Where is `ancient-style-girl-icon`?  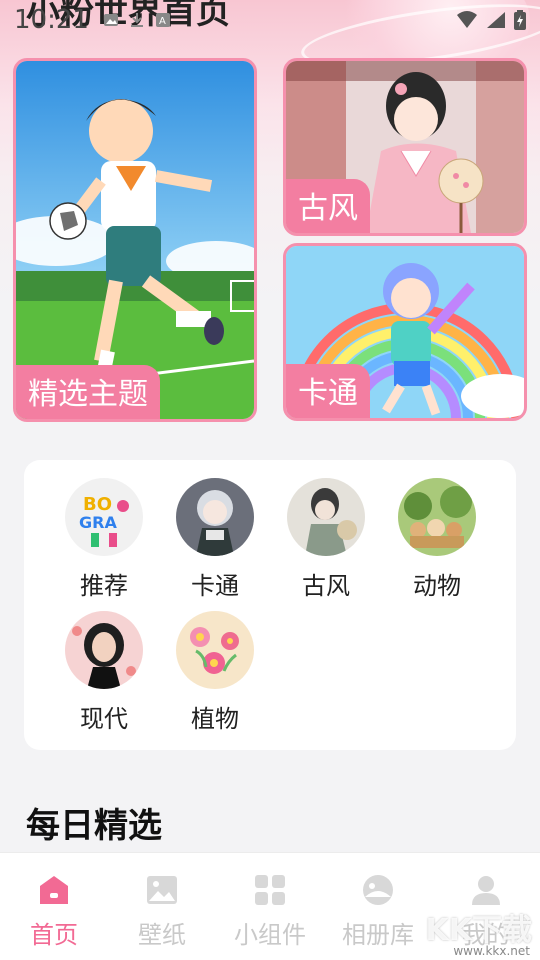
ancient-style-girl-icon is located at coordinates (326, 517).